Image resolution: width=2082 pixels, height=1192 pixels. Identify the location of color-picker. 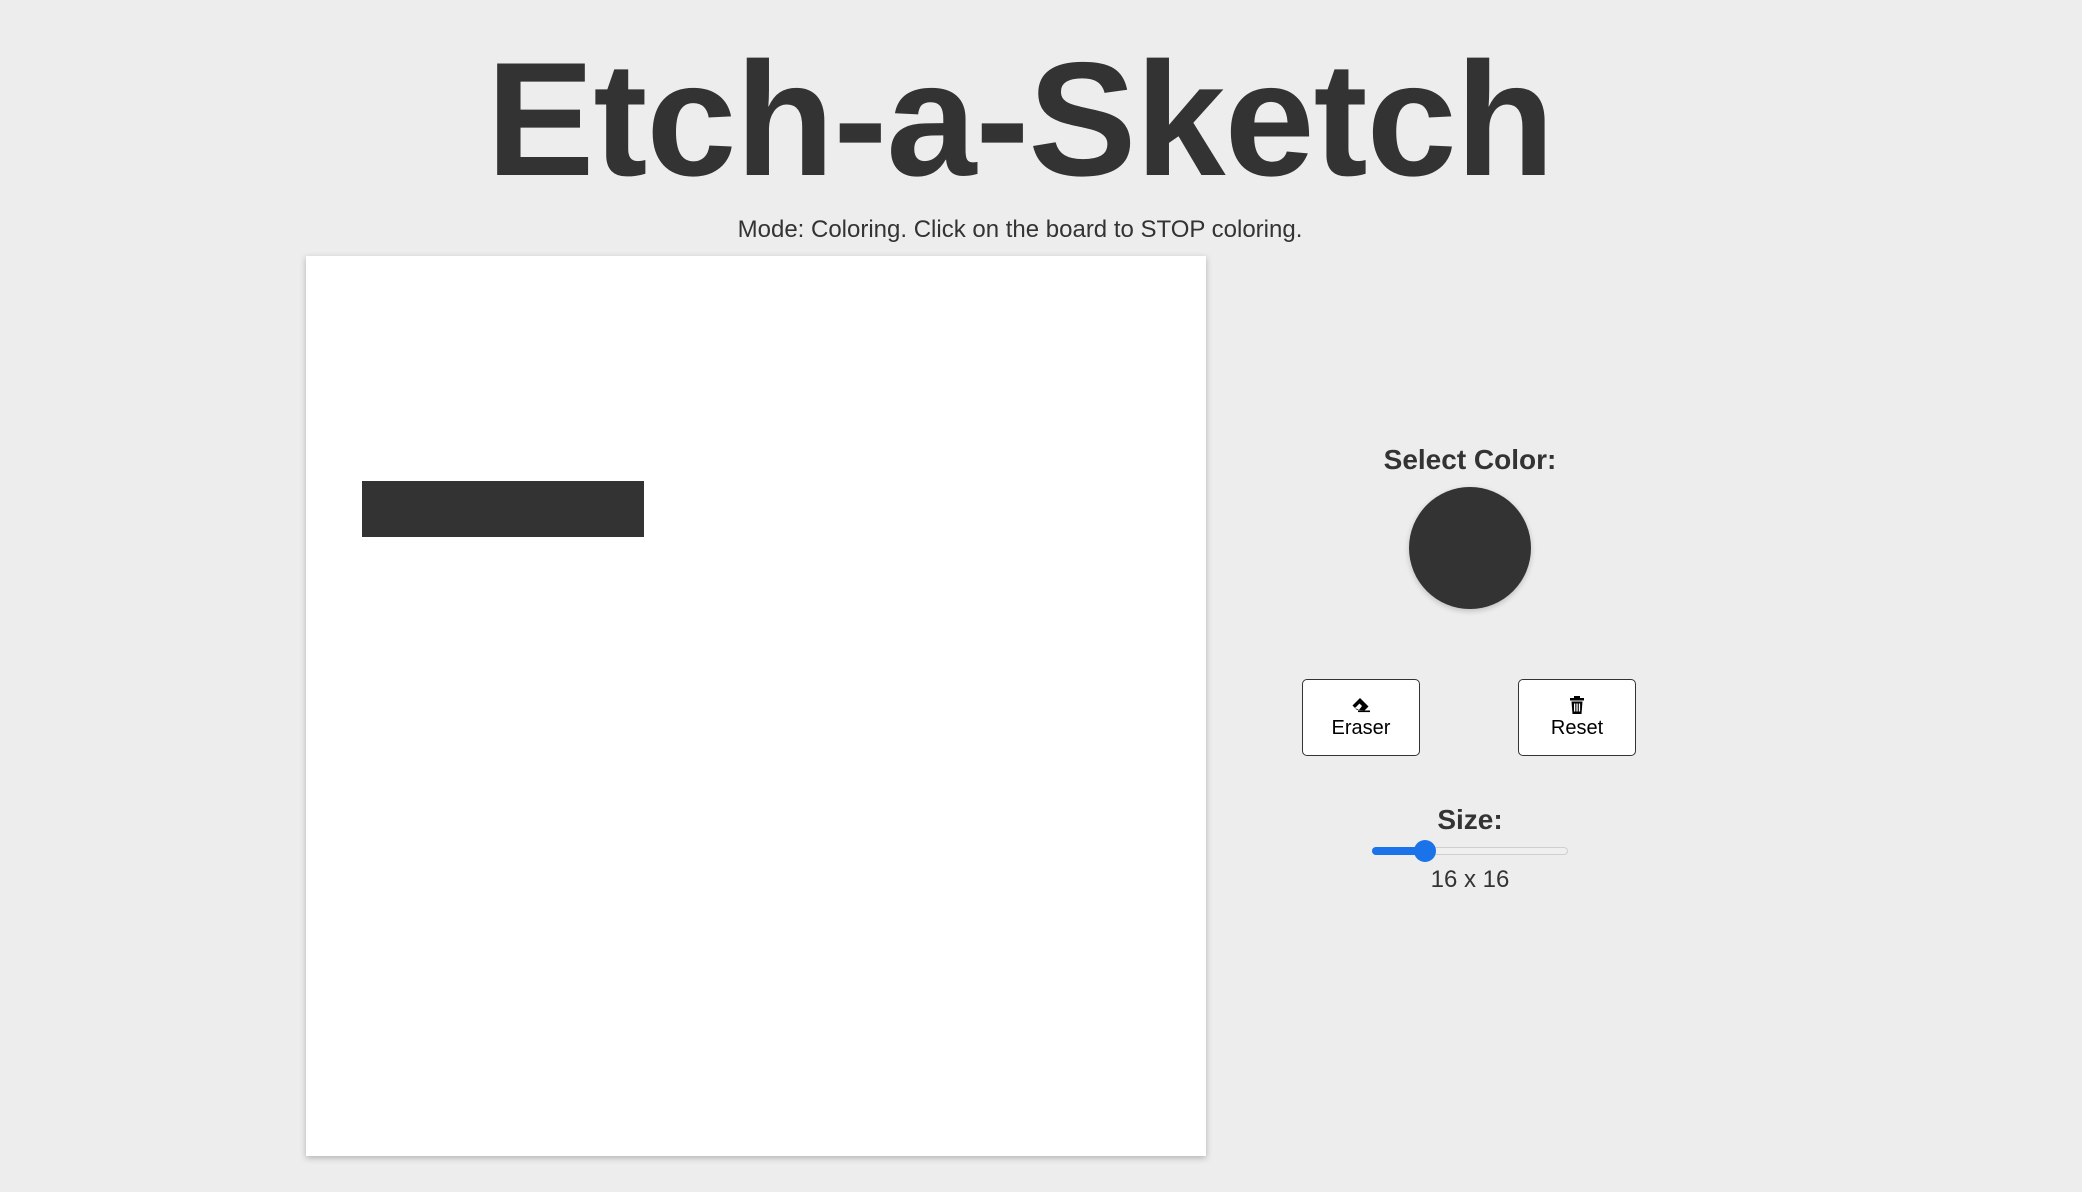
(1470, 548).